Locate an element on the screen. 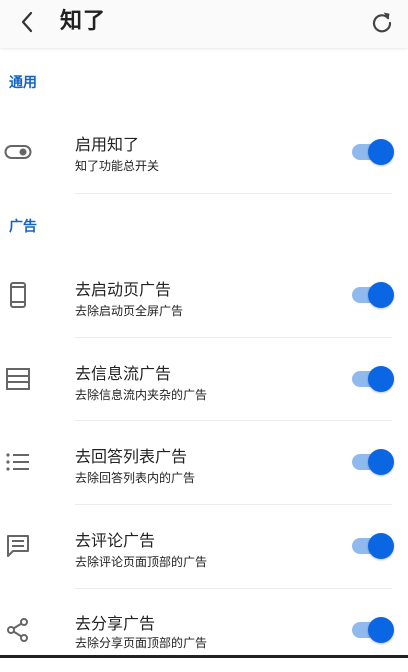 The image size is (408, 672). setting-row-comment-ad: 去评论广告 去除评论页面顶部的广告 is located at coordinates (204, 546).